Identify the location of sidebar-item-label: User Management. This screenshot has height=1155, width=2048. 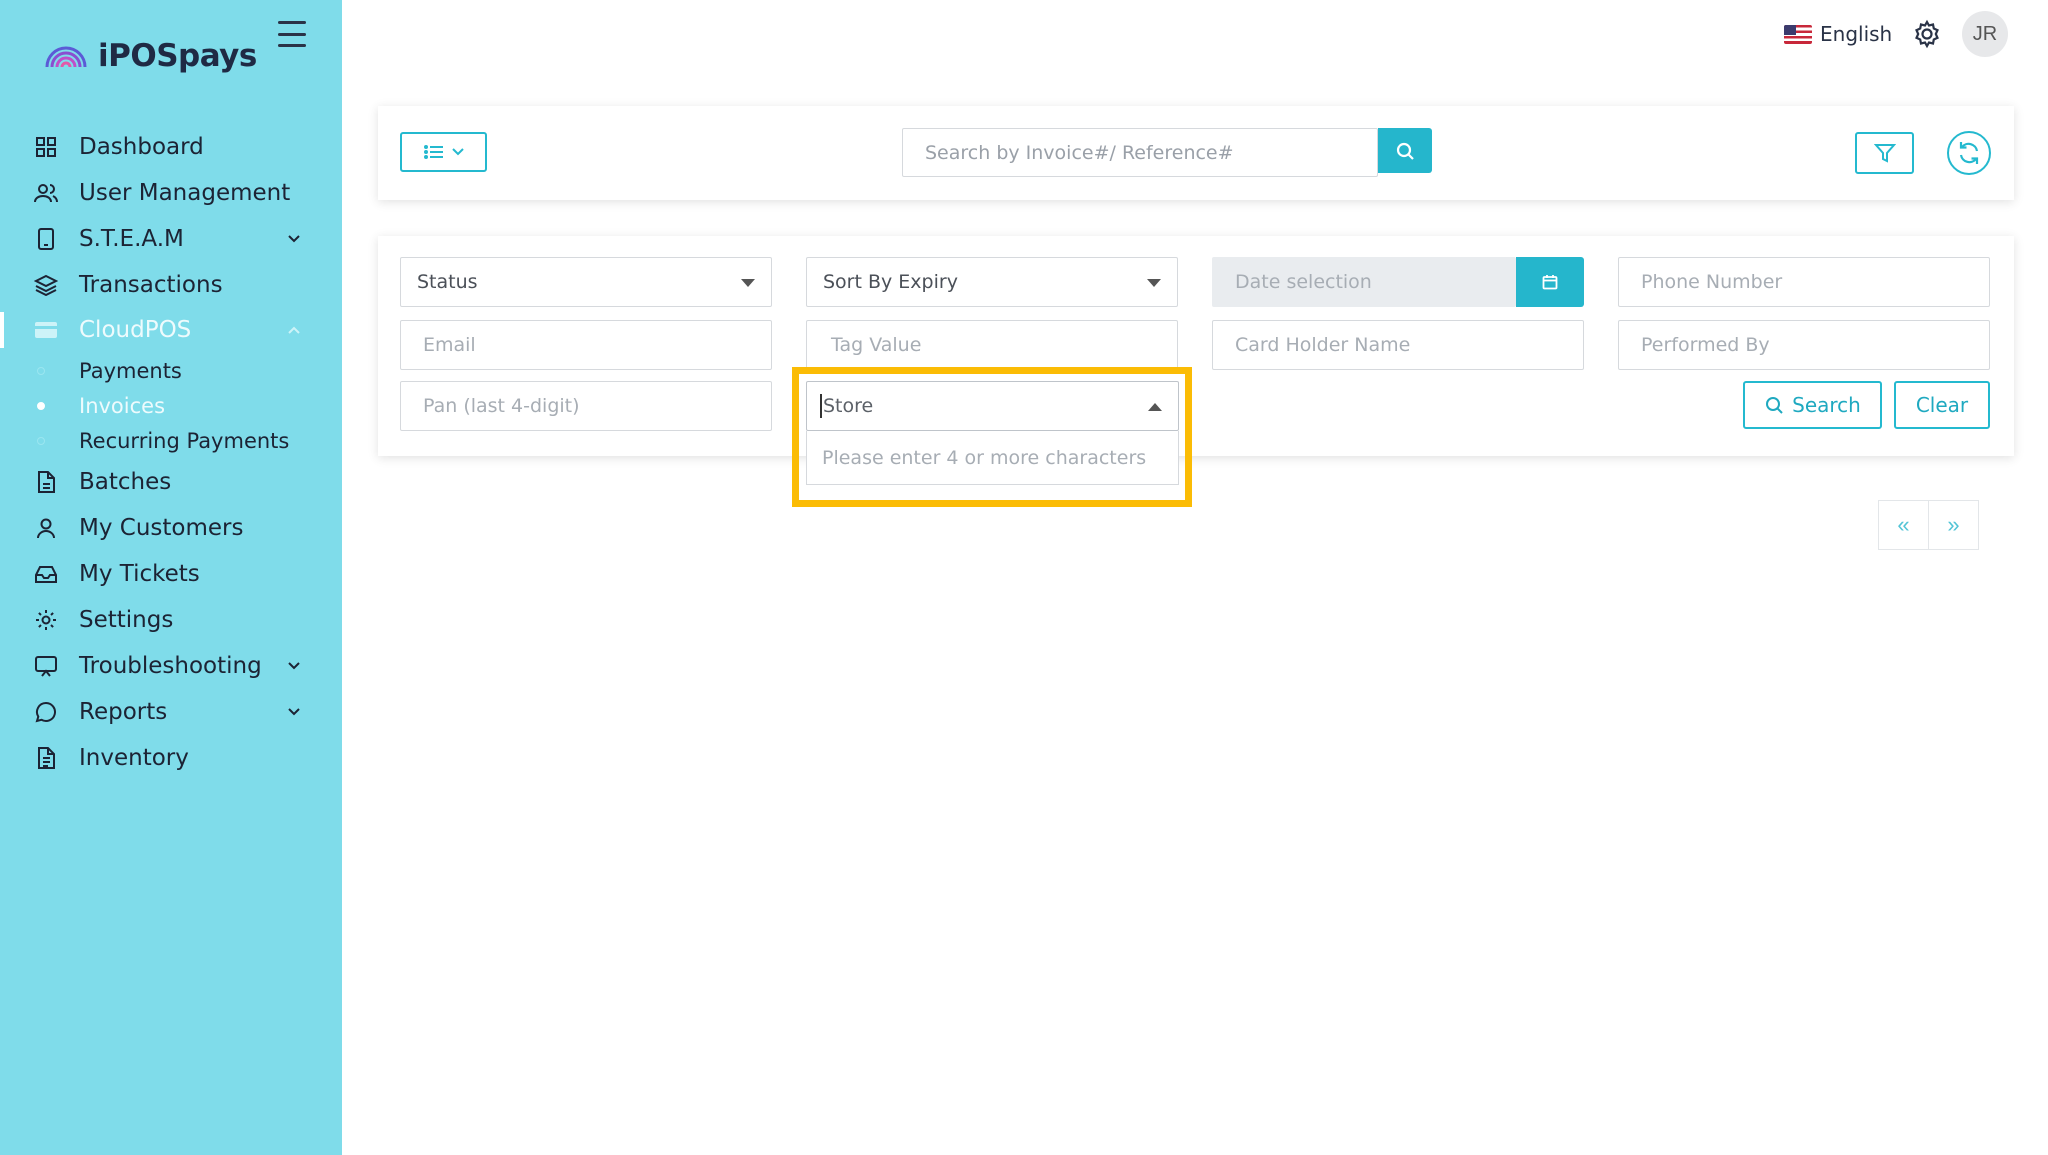
(185, 193).